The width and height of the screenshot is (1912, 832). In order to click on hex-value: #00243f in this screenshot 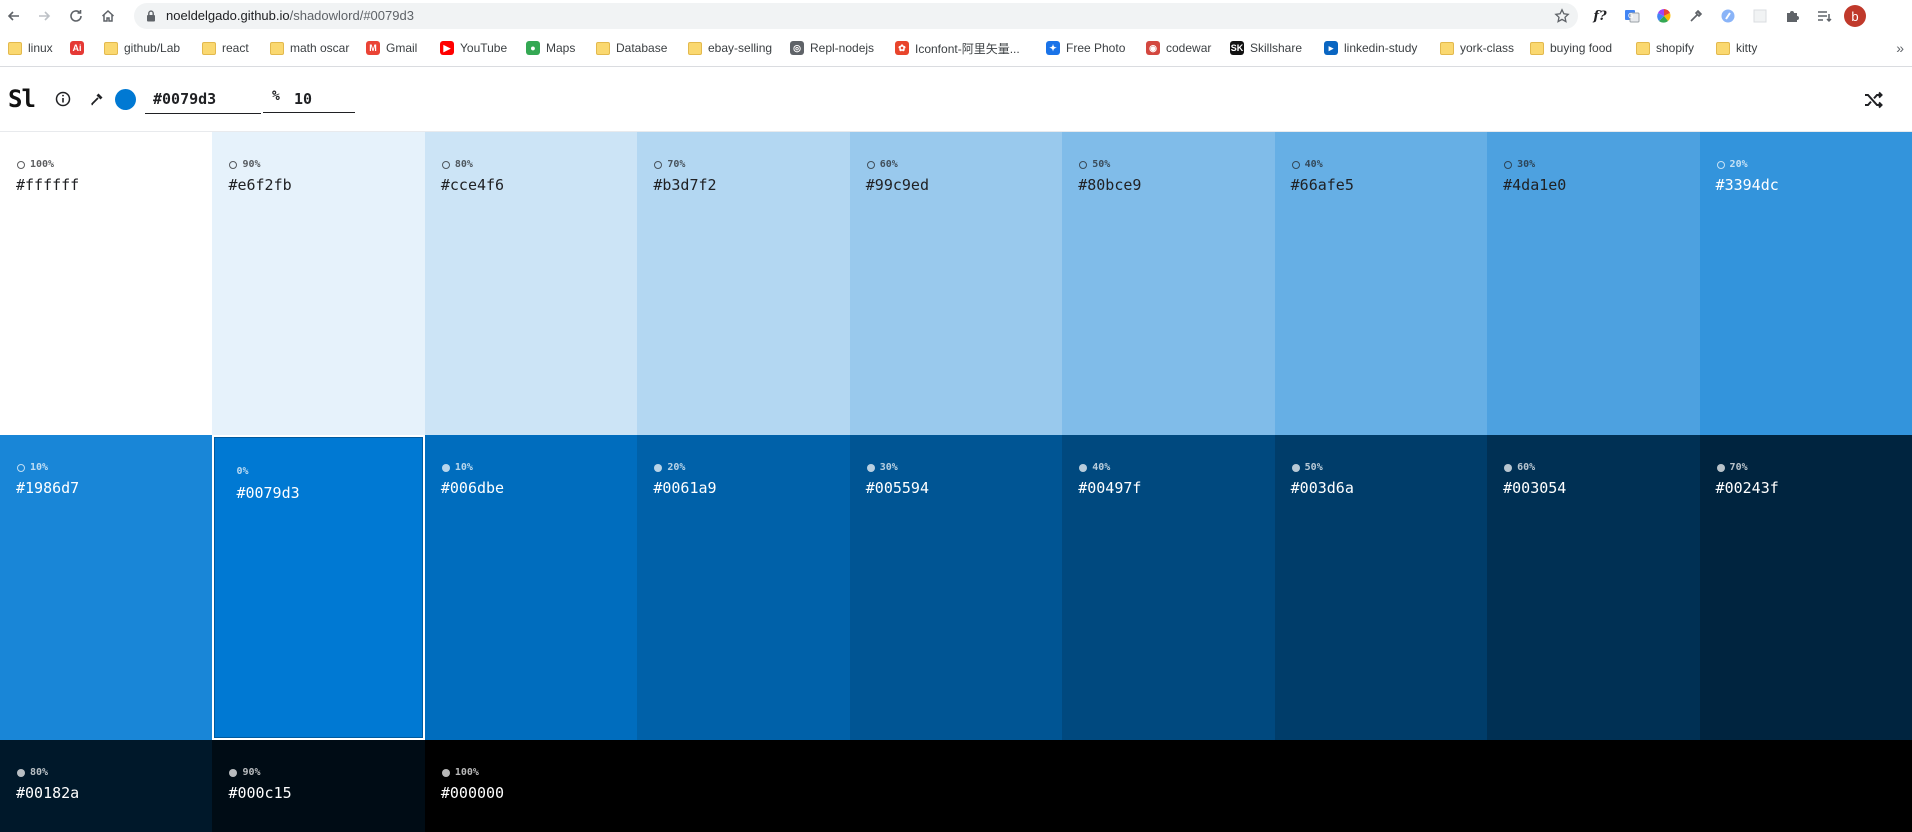, I will do `click(1747, 488)`.